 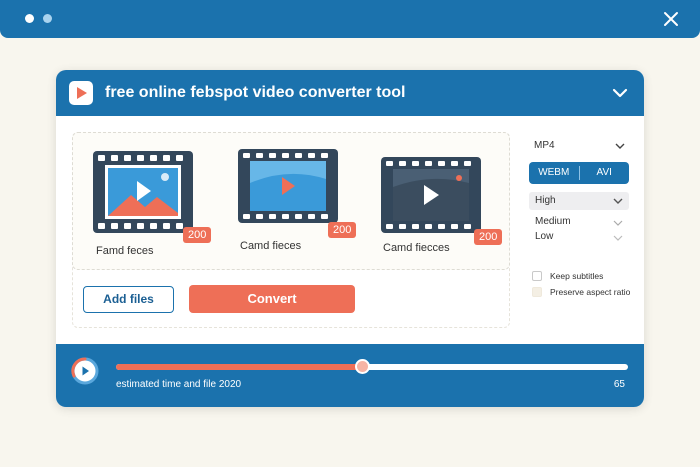 I want to click on quality-select: High, so click(x=579, y=201).